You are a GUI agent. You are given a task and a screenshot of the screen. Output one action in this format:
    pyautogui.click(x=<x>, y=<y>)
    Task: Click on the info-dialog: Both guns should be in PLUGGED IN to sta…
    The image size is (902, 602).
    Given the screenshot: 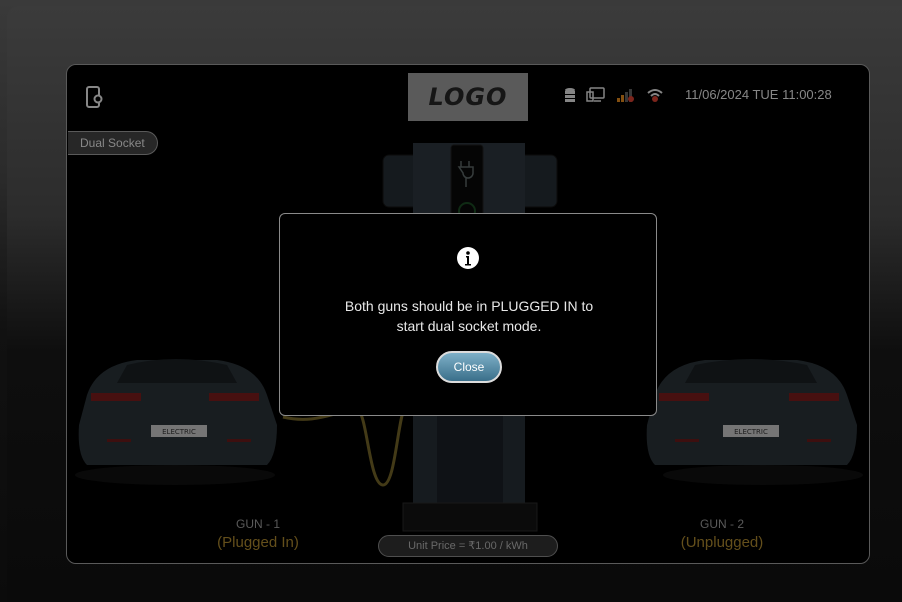 What is the action you would take?
    pyautogui.click(x=468, y=314)
    